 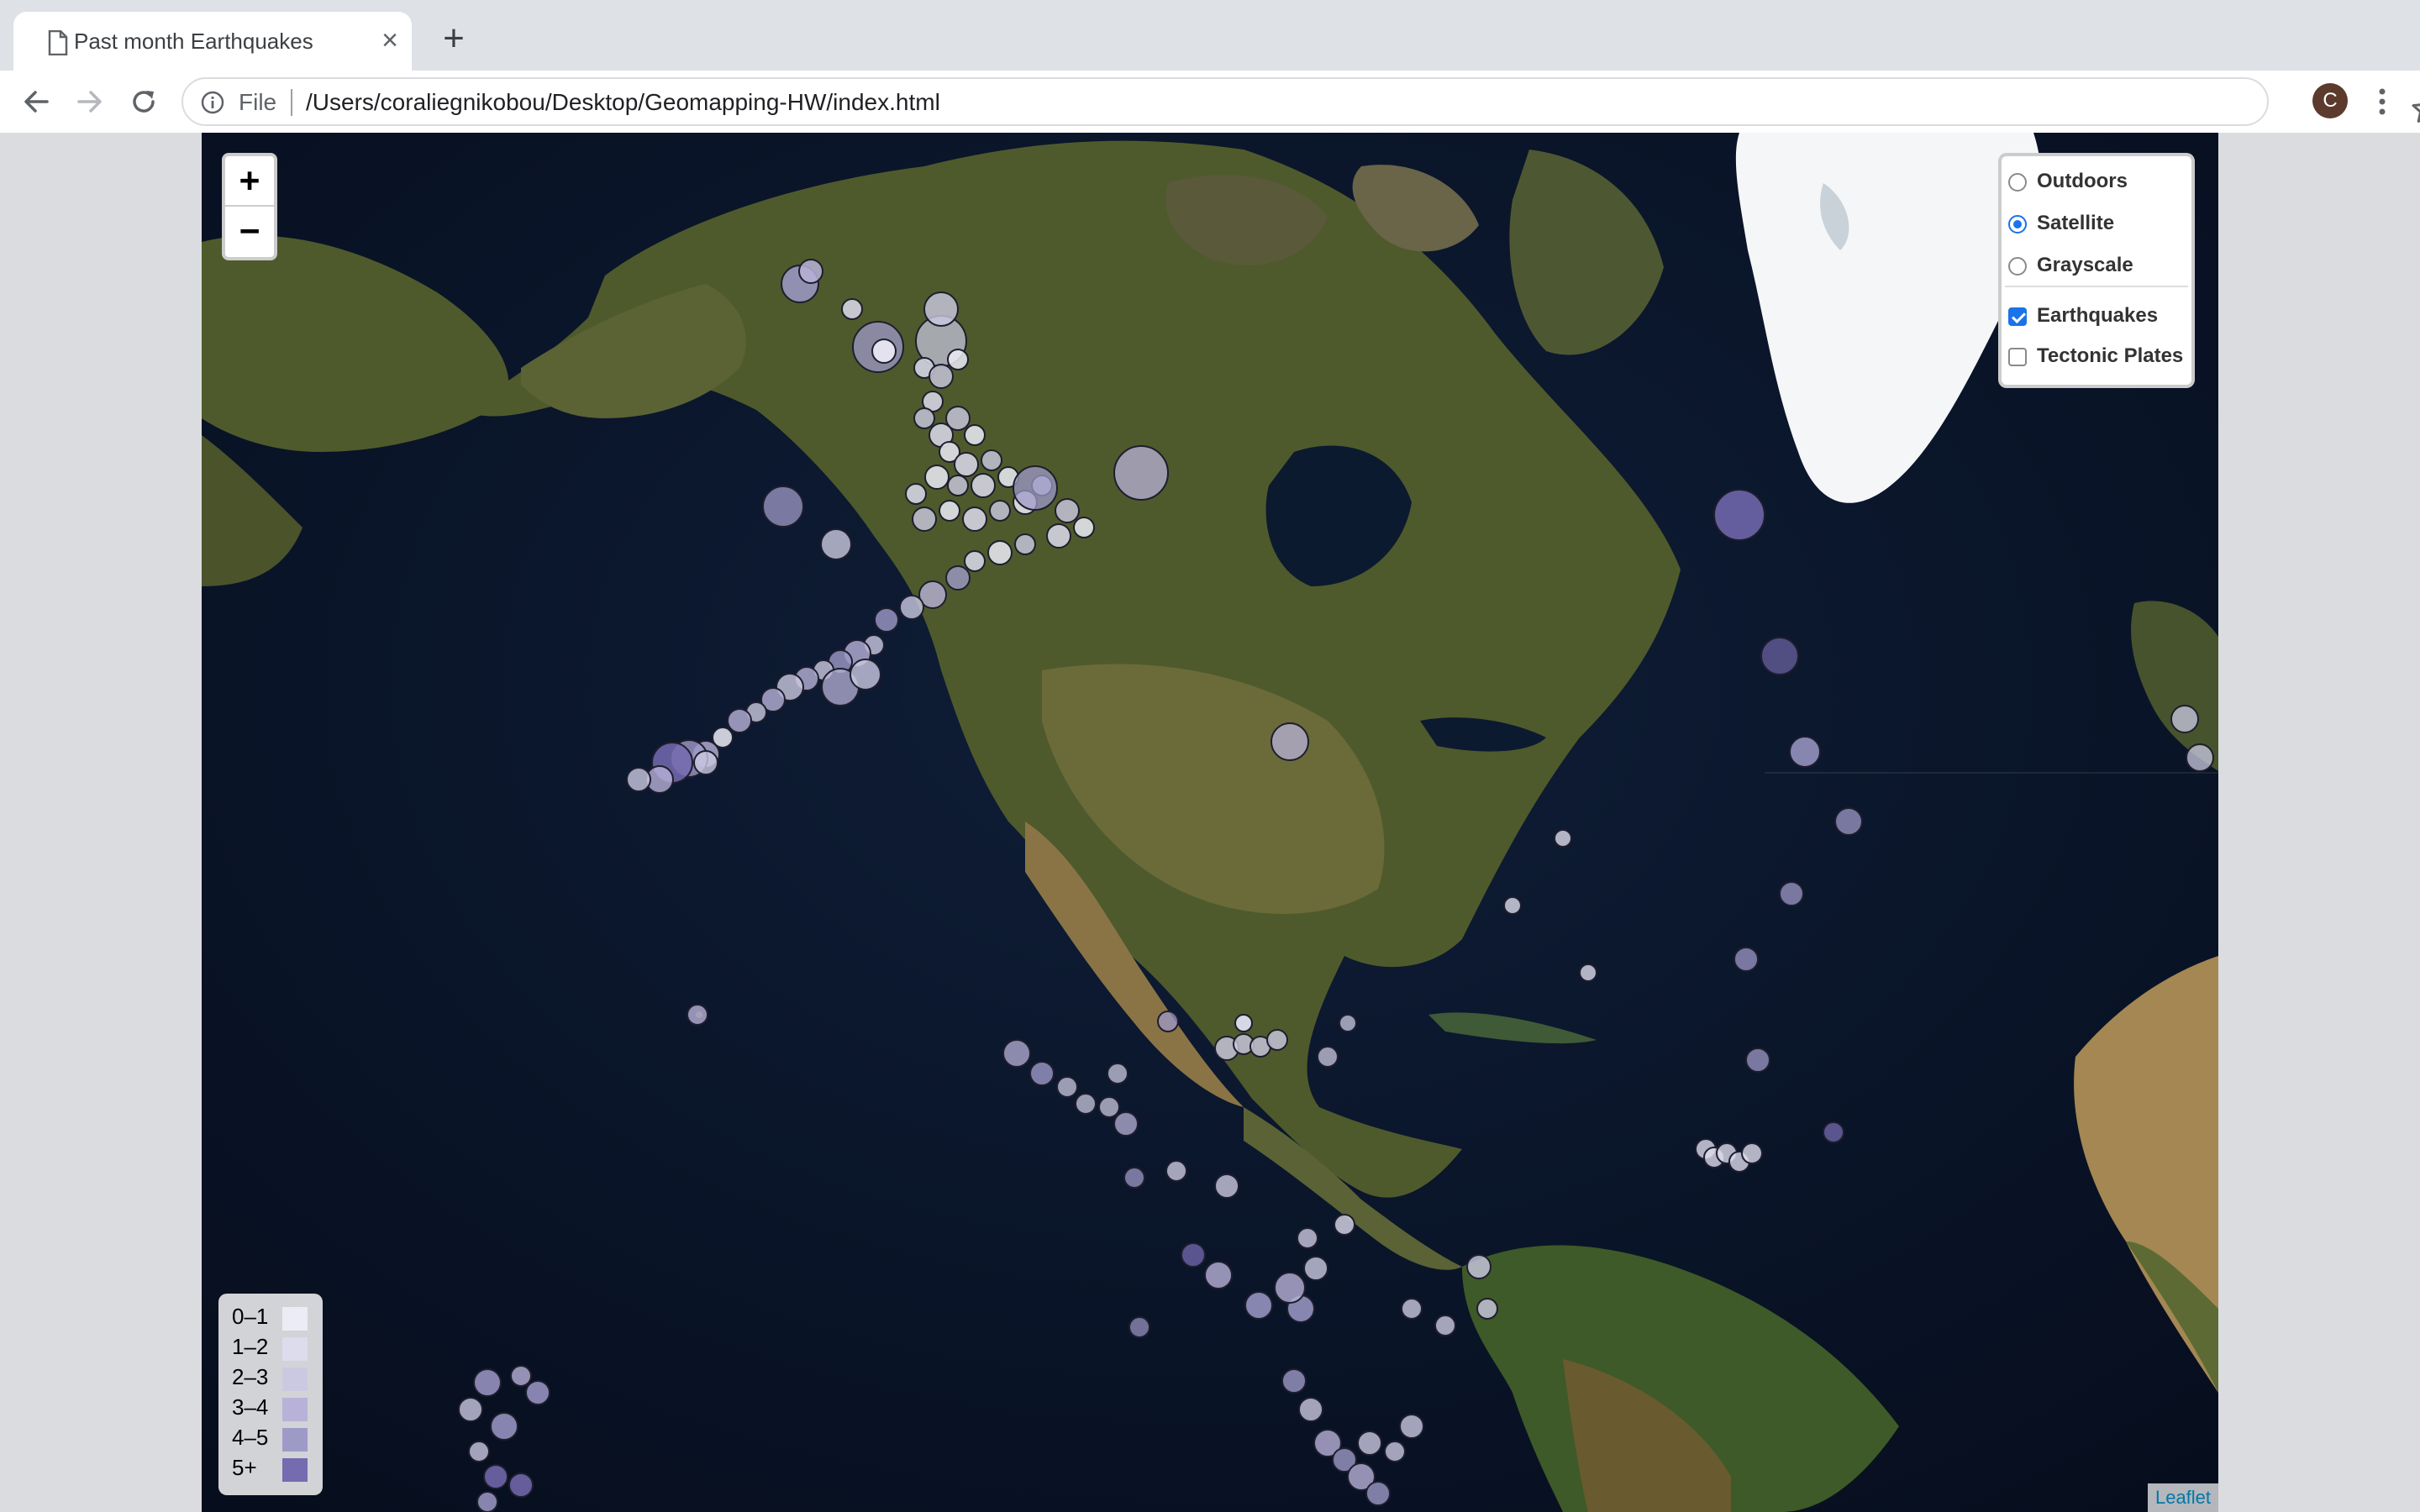 What do you see at coordinates (2183, 1497) in the screenshot?
I see `leaflet-attribution-link: Leaflet` at bounding box center [2183, 1497].